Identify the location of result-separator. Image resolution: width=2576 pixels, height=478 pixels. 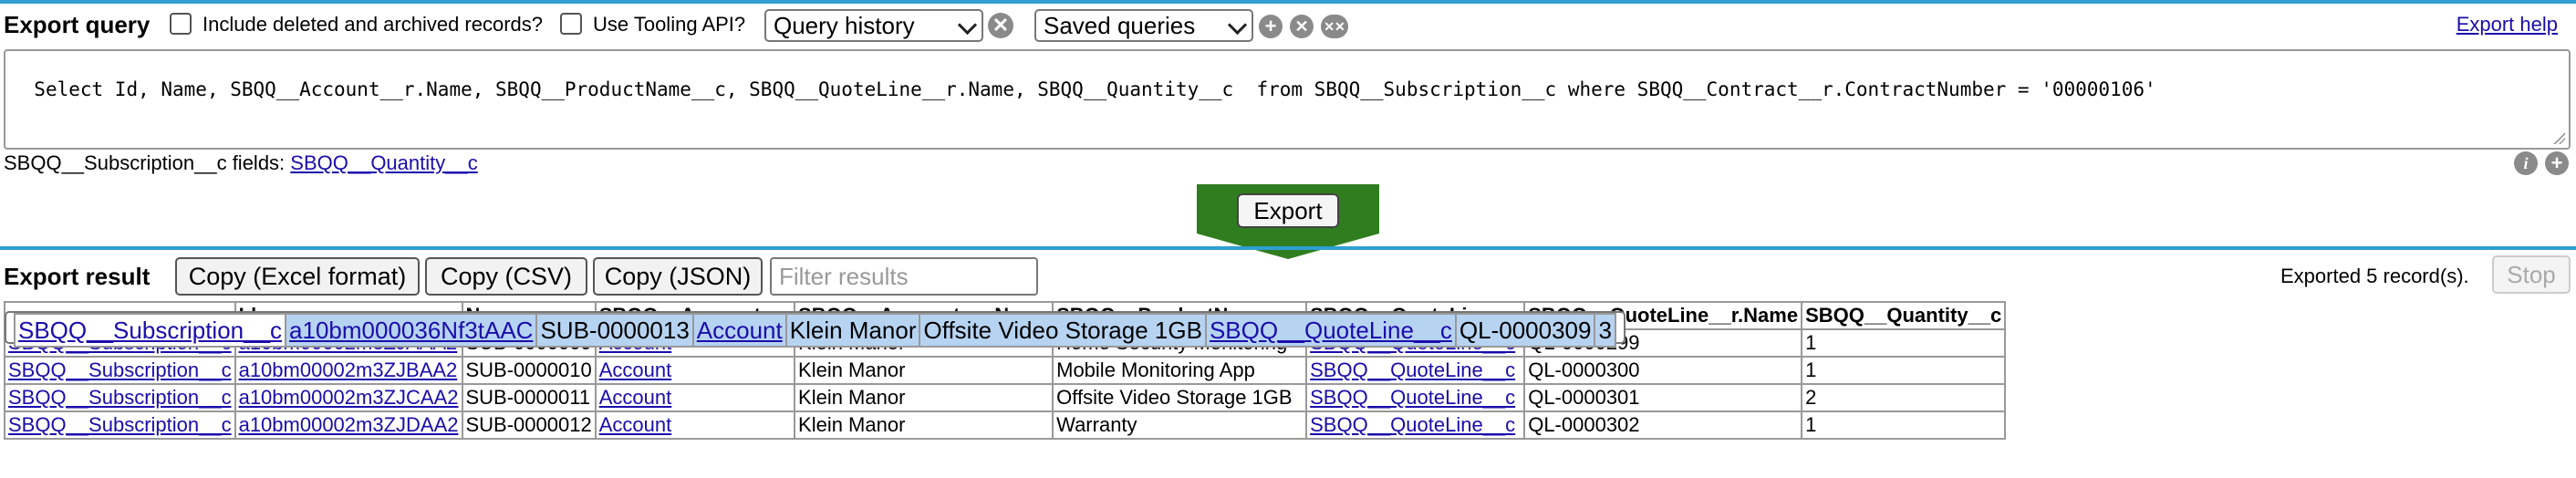
(1288, 248).